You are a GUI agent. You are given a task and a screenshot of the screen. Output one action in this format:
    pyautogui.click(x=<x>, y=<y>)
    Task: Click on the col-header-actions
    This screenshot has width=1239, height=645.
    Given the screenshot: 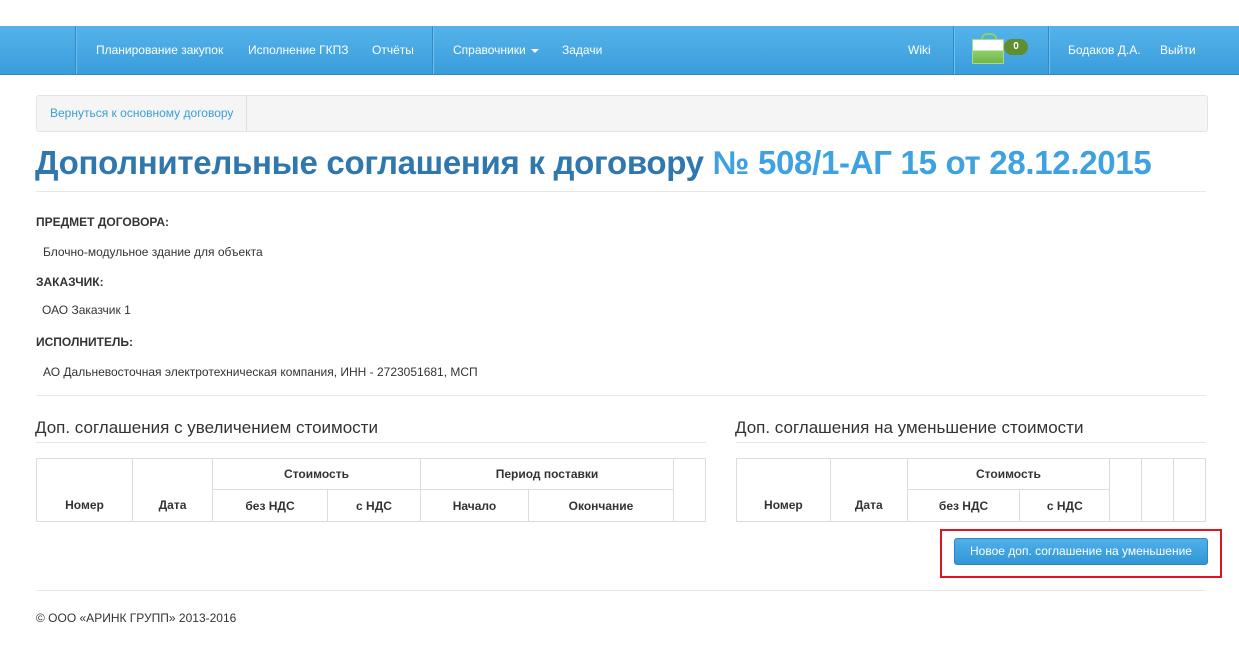 What is the action you would take?
    pyautogui.click(x=689, y=490)
    